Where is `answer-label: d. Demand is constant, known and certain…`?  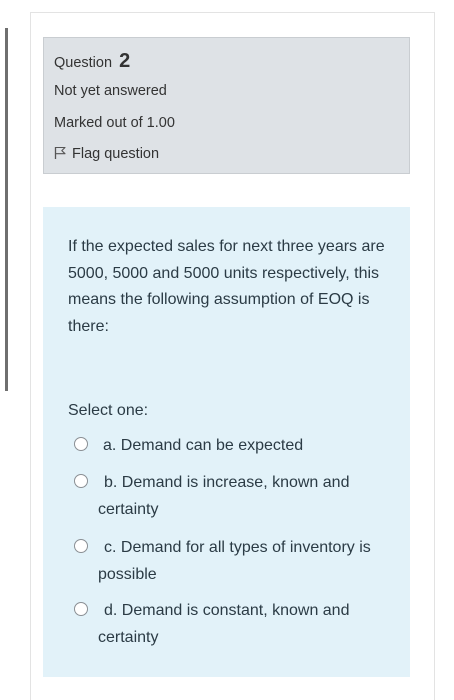 answer-label: d. Demand is constant, known and certain… is located at coordinates (224, 624).